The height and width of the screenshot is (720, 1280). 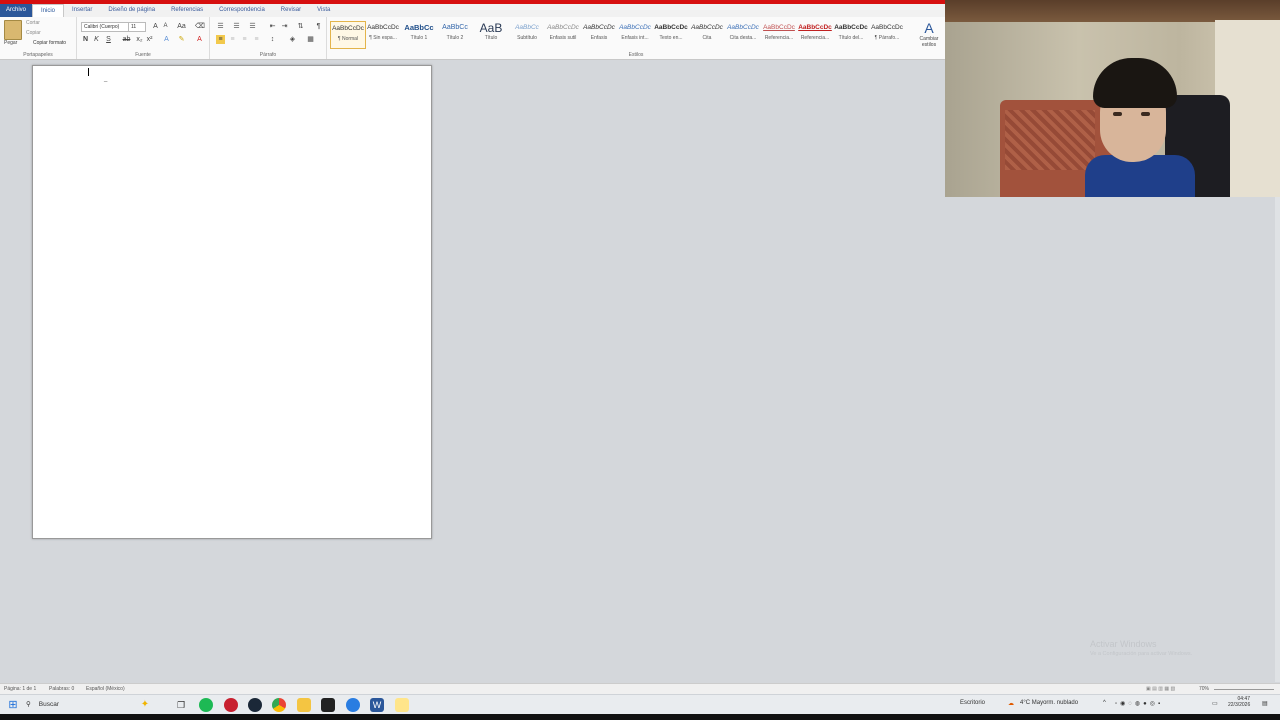 I want to click on cut-button: Cortar, so click(x=33, y=23).